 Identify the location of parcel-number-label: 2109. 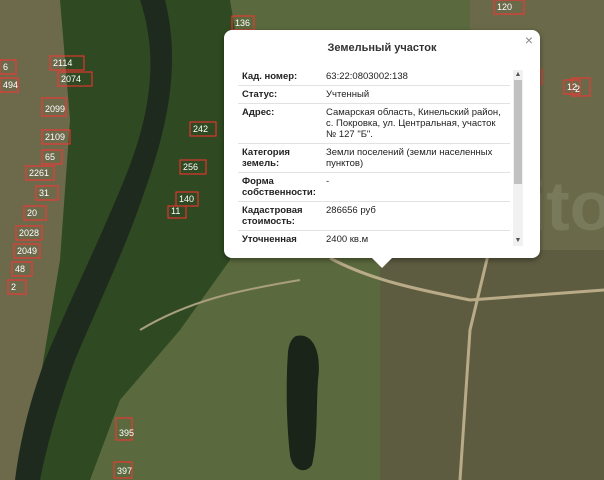
(55, 137).